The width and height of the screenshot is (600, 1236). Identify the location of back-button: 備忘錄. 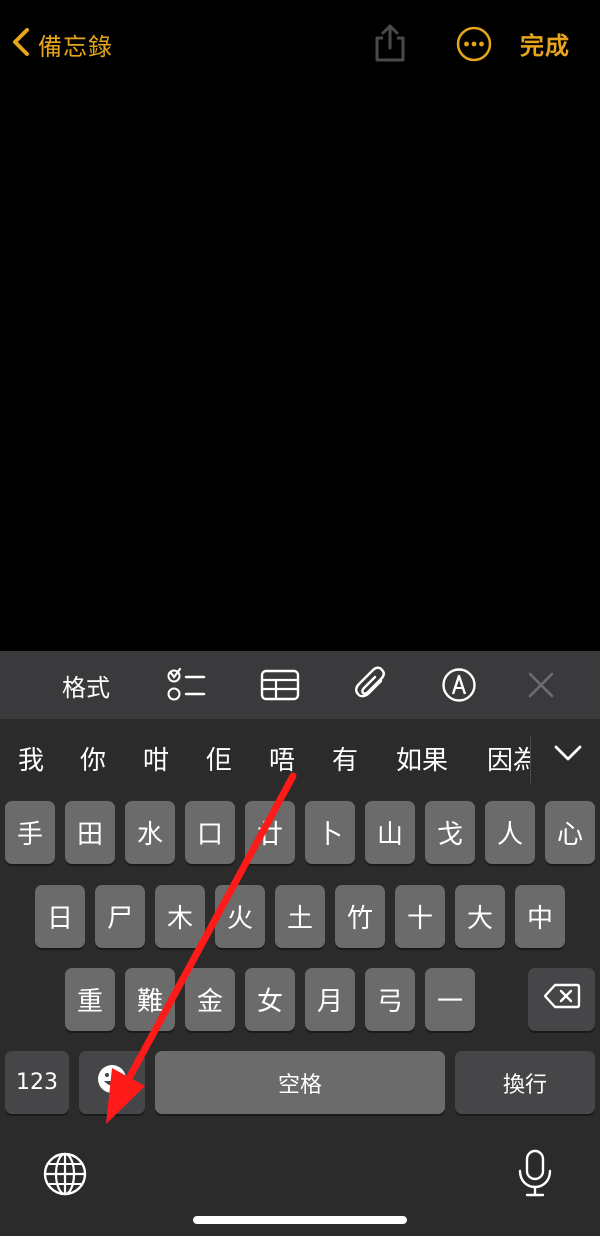
(61, 44).